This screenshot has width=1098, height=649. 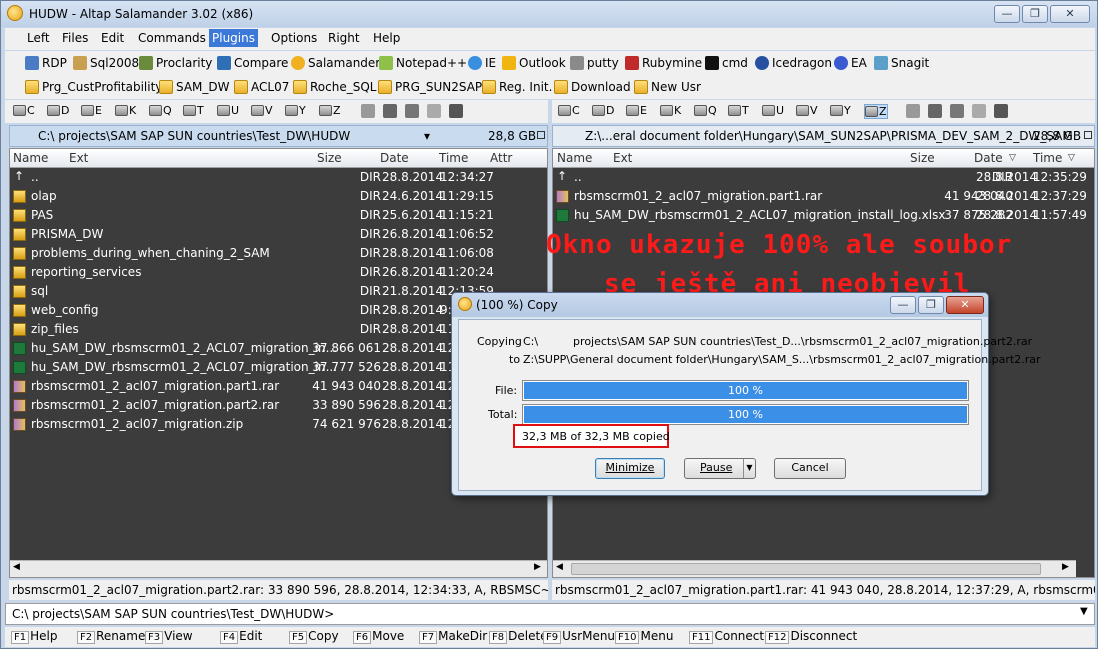 What do you see at coordinates (501, 158) in the screenshot?
I see `col-attr: Attr` at bounding box center [501, 158].